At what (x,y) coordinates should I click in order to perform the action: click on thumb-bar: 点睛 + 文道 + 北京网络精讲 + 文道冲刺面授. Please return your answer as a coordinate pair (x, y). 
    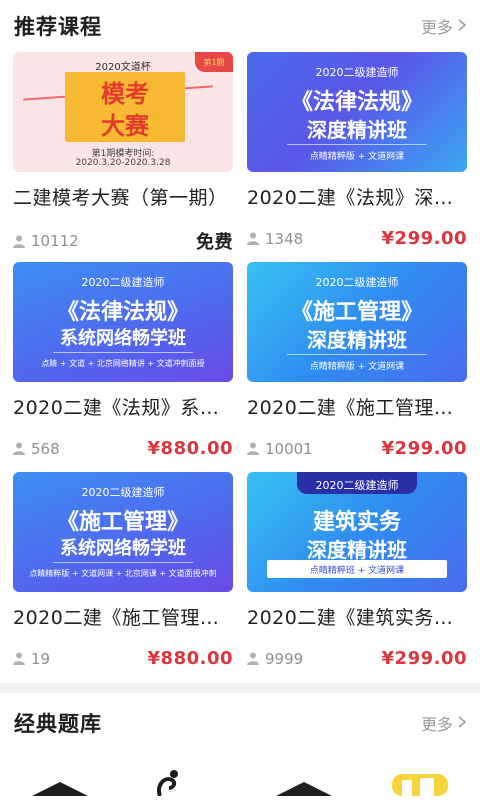
    Looking at the image, I should click on (123, 363).